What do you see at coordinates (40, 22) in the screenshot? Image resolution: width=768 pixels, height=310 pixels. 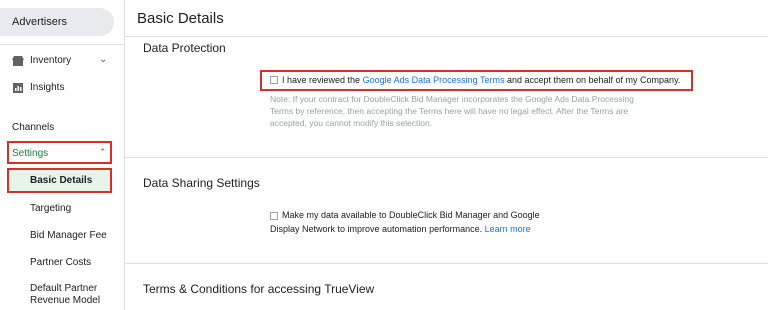 I see `sidebar-item-label: Advertisers` at bounding box center [40, 22].